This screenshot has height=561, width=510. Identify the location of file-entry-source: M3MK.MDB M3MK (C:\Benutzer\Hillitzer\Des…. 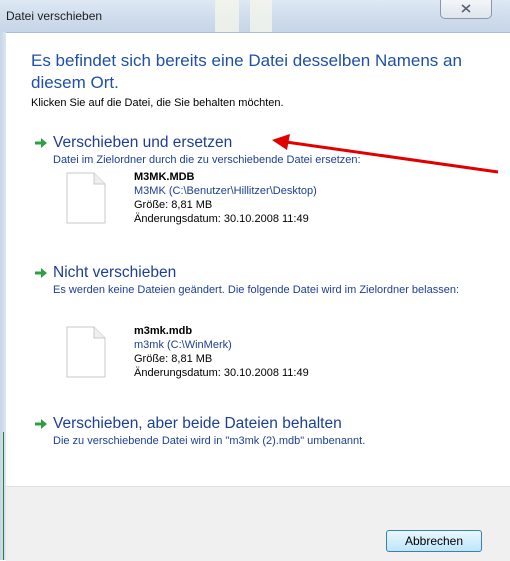
(216, 205).